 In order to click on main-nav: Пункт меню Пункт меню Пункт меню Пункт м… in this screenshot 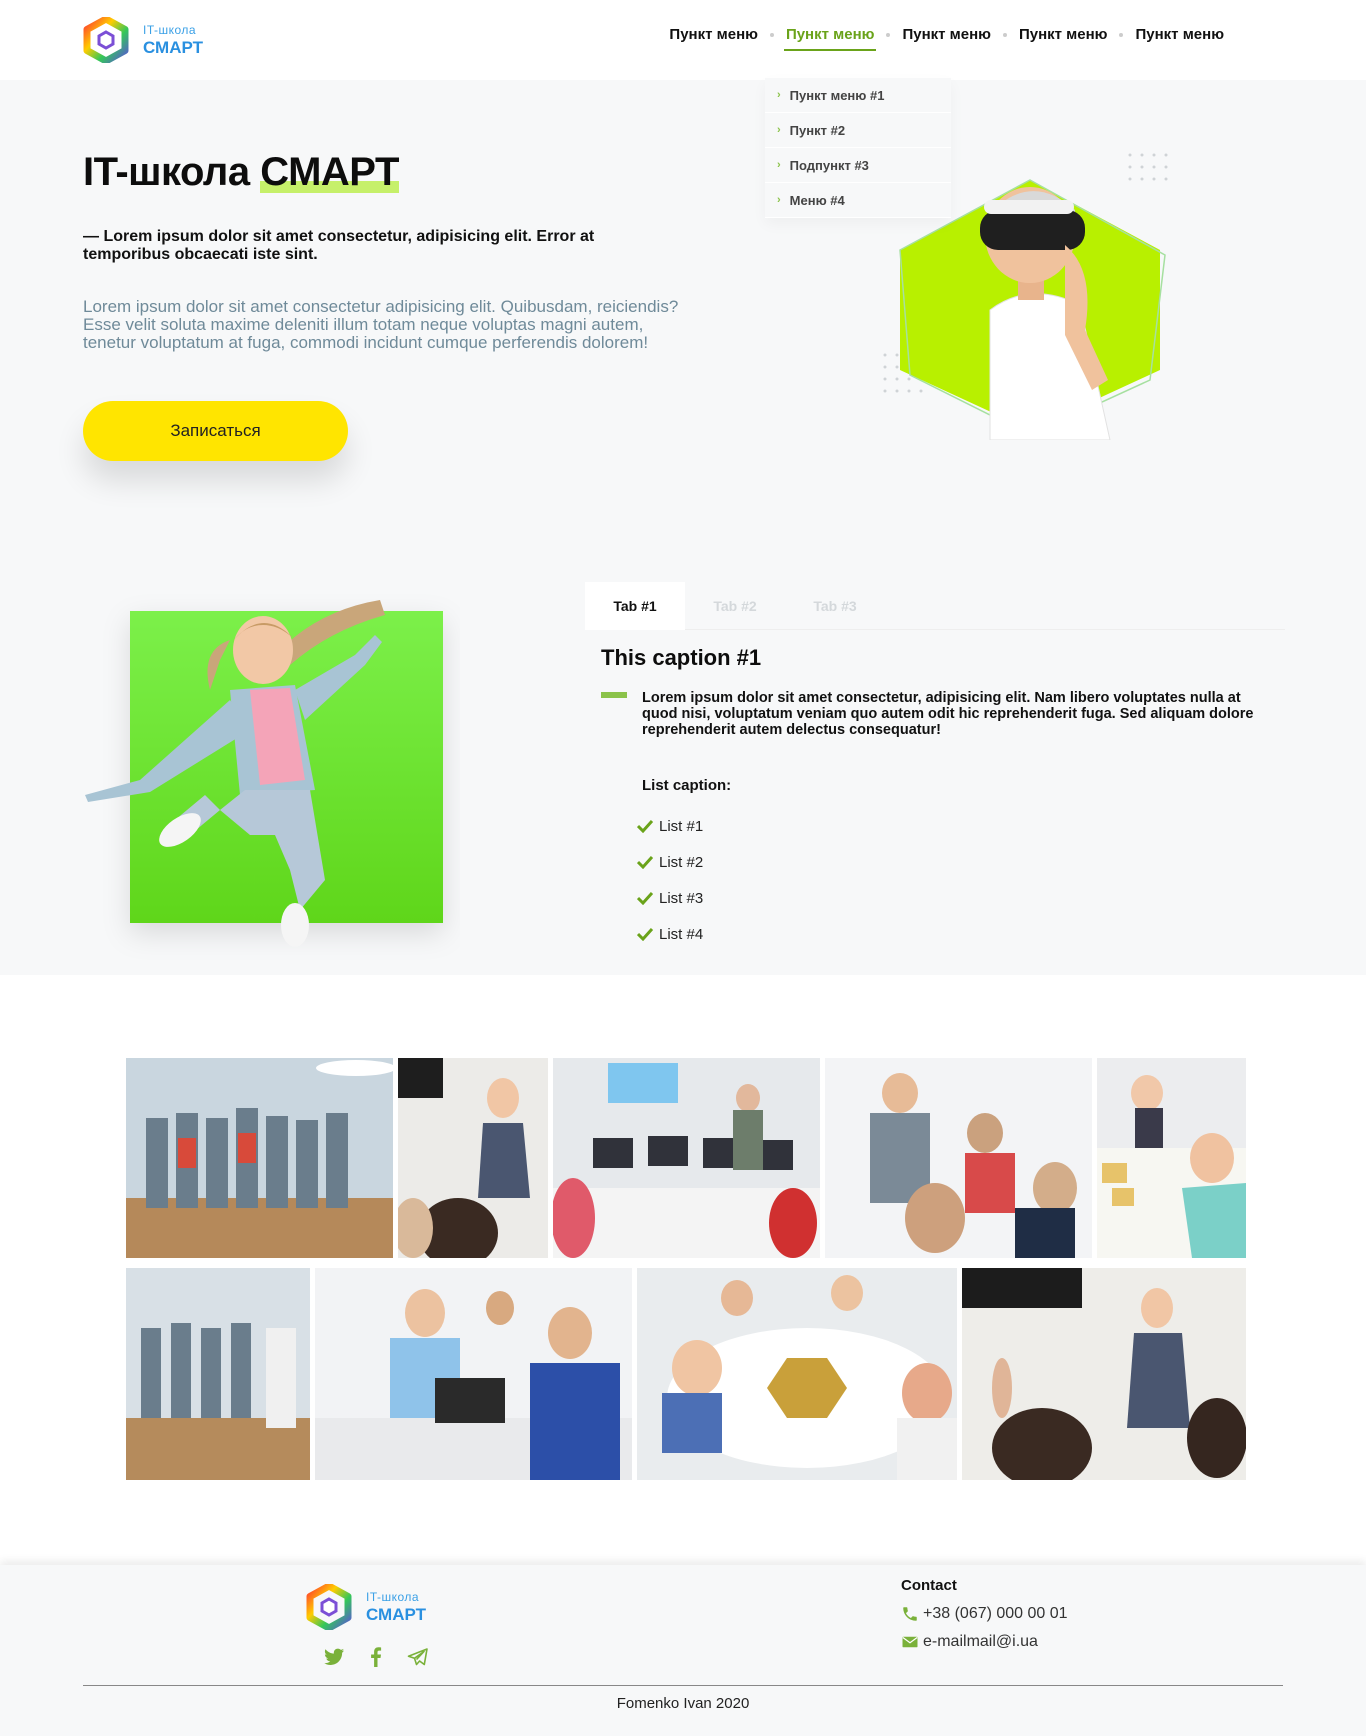, I will do `click(946, 38)`.